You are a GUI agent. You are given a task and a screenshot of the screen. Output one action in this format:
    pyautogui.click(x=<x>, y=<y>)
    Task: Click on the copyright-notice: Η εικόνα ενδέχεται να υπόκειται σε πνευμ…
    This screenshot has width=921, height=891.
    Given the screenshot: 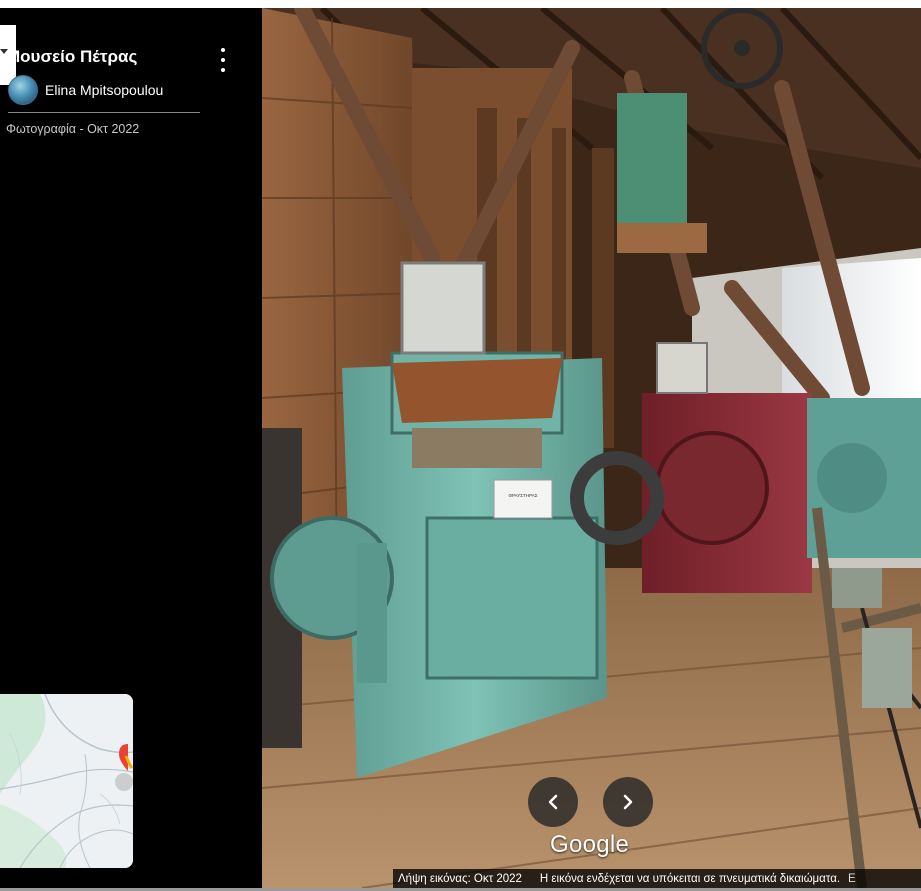 What is the action you would take?
    pyautogui.click(x=690, y=879)
    